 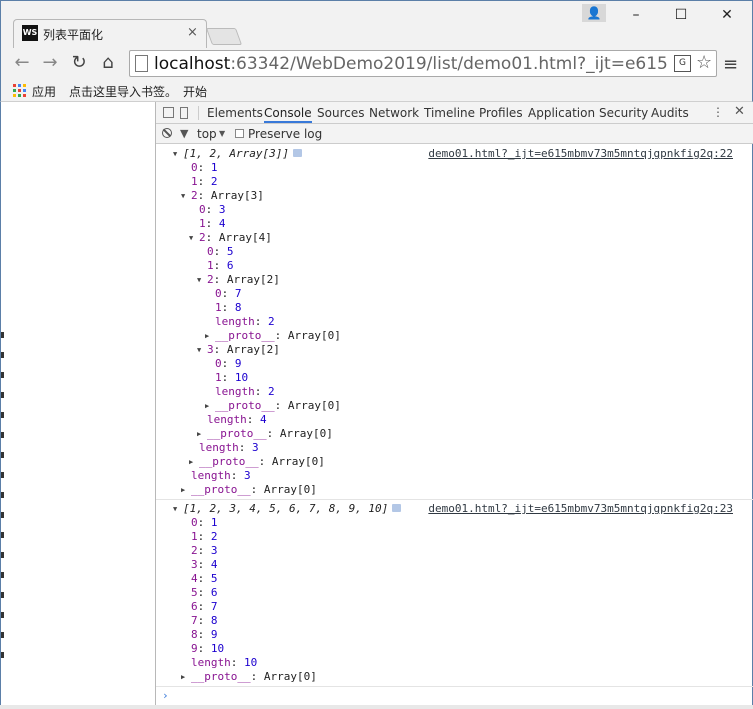 I want to click on tab-title: 列表平面化, so click(x=73, y=35).